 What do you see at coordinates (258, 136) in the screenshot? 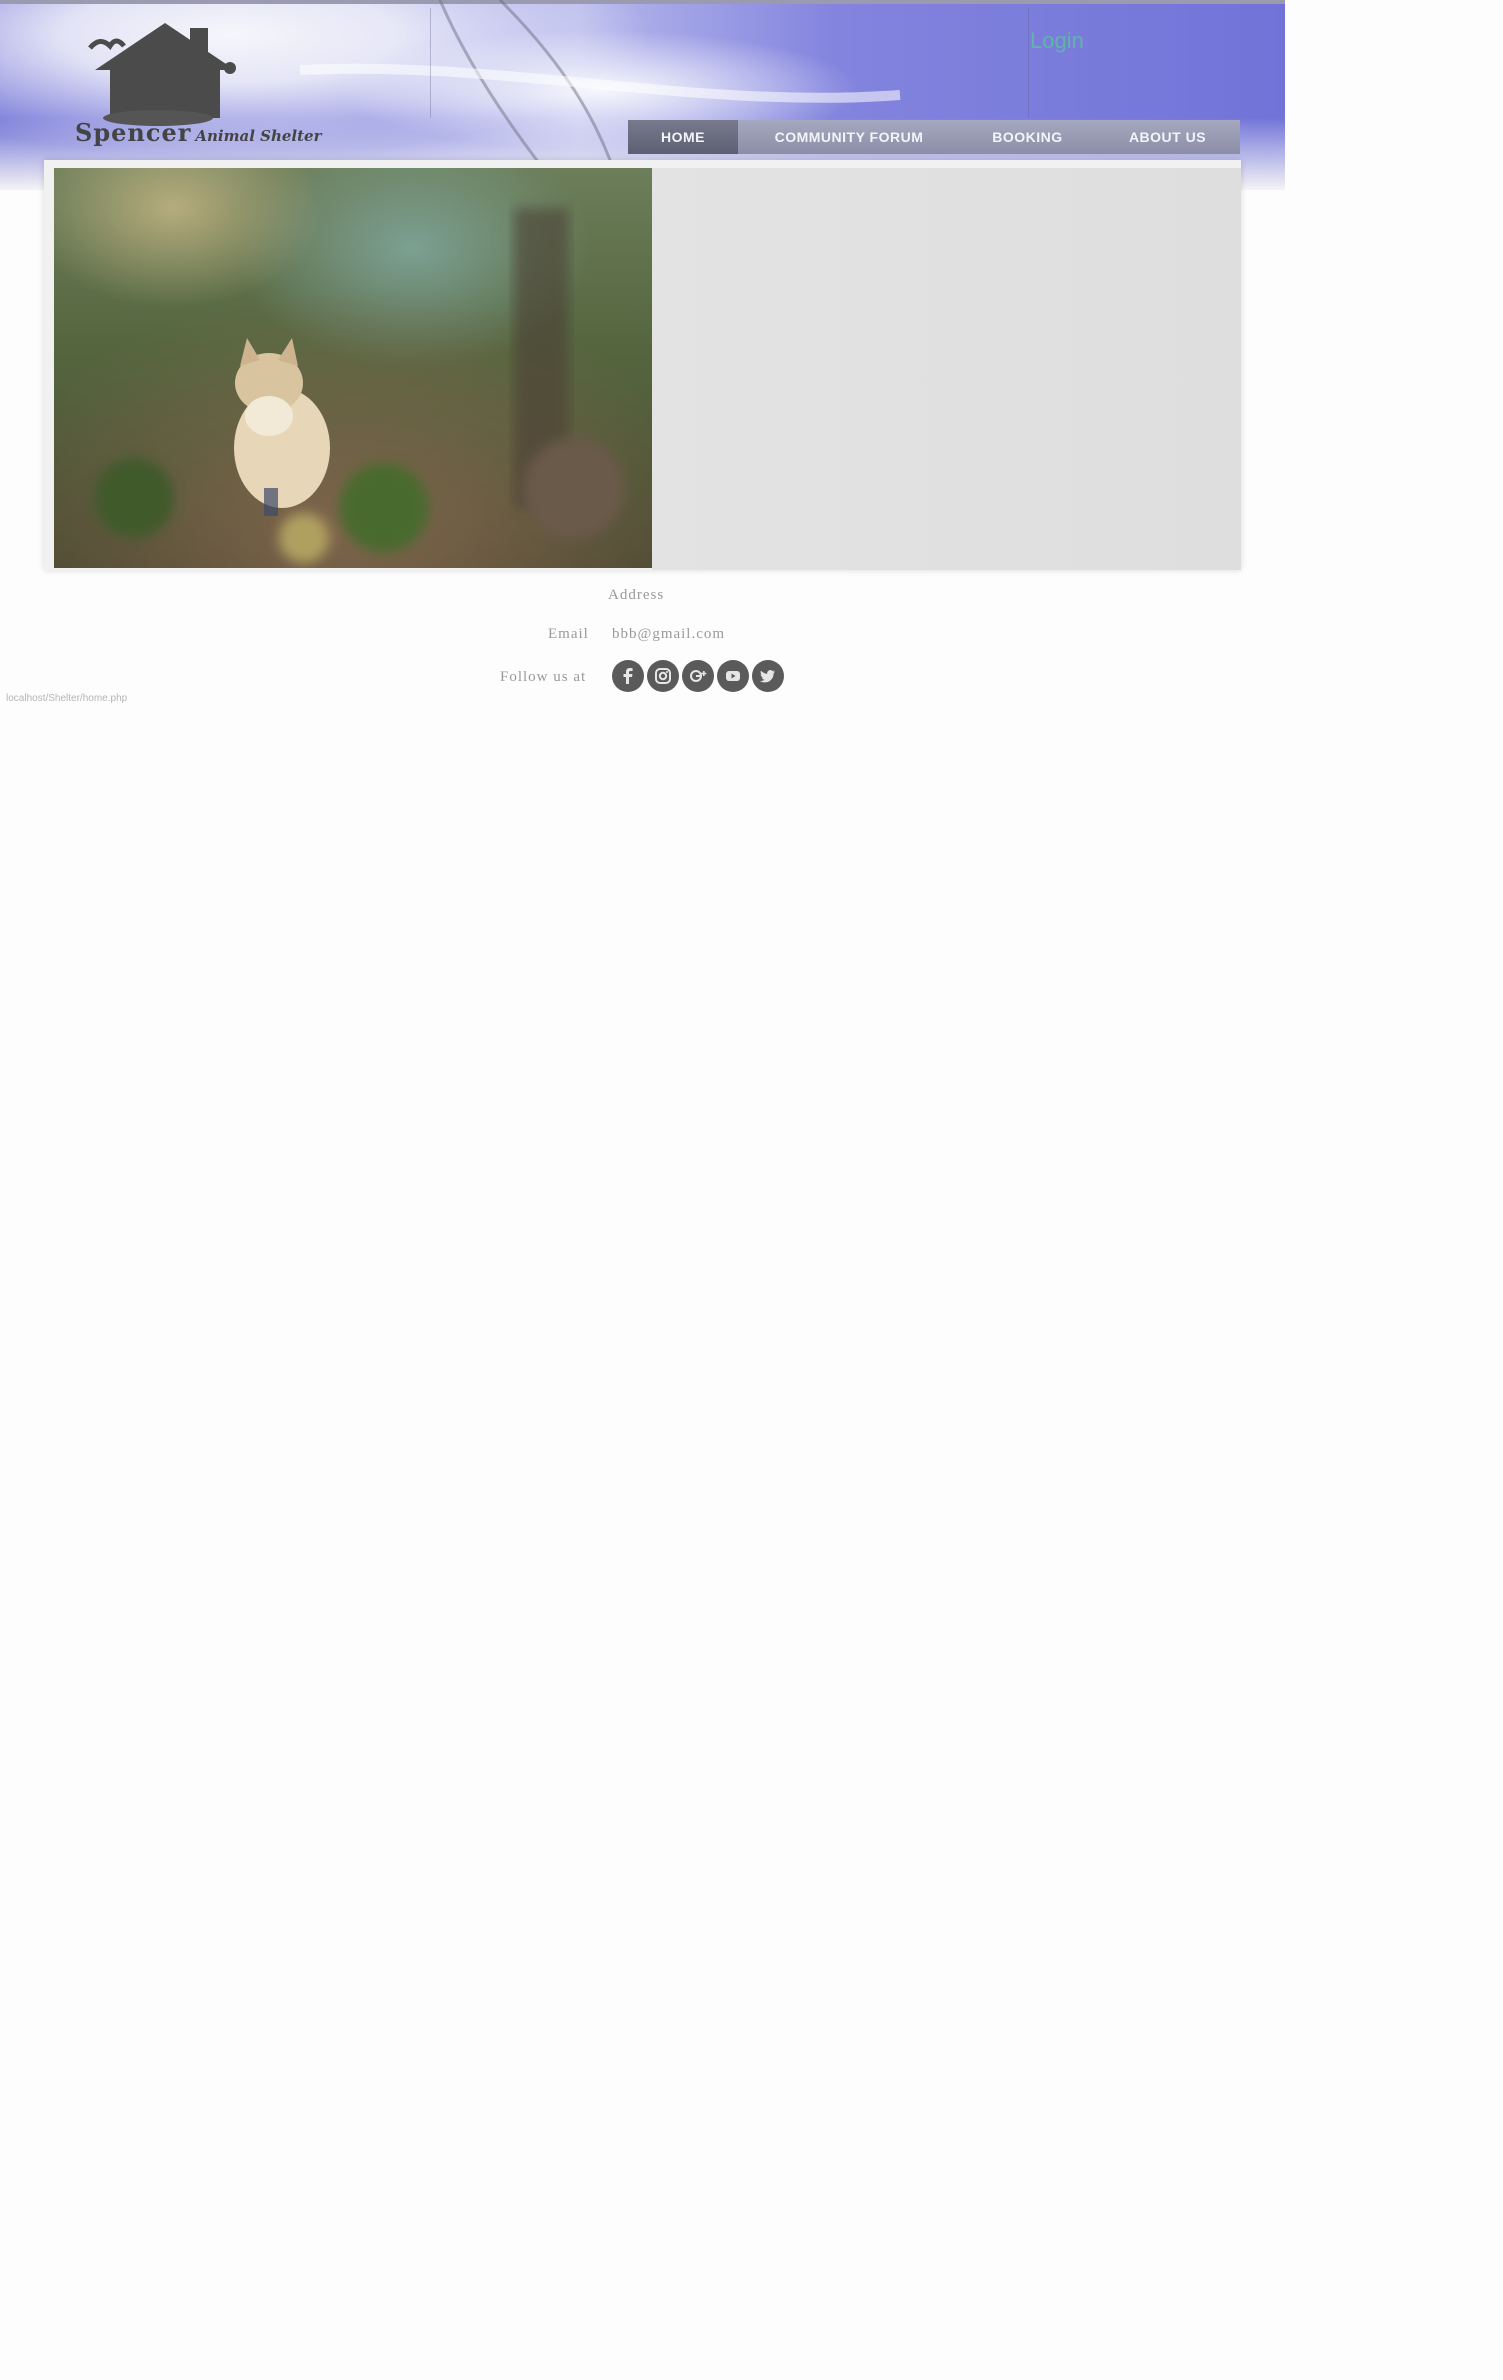
I see `logo-subtitle: Animal Shelter` at bounding box center [258, 136].